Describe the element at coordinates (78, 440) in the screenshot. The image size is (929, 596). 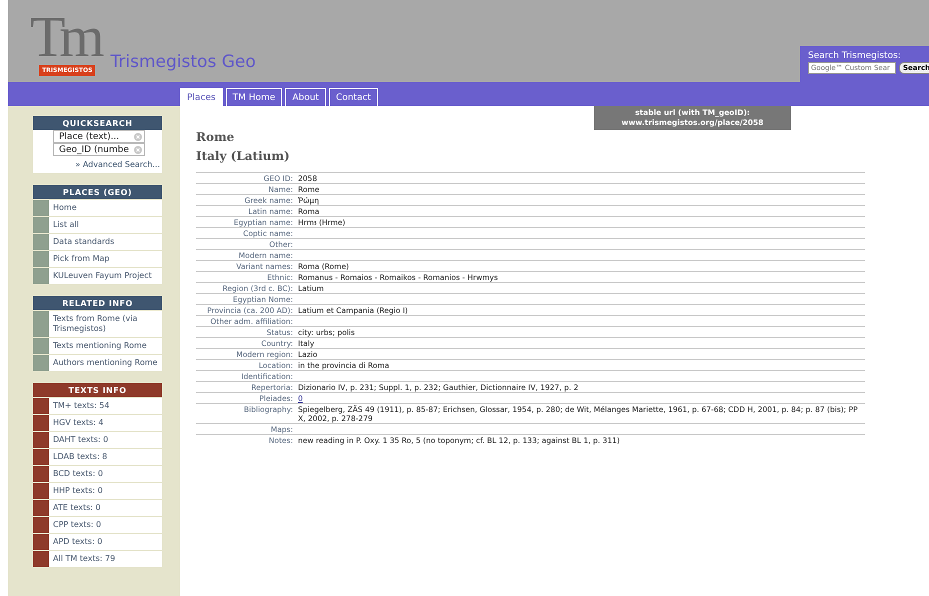
I see `sidebar-item: DAHT texts: 0` at that location.